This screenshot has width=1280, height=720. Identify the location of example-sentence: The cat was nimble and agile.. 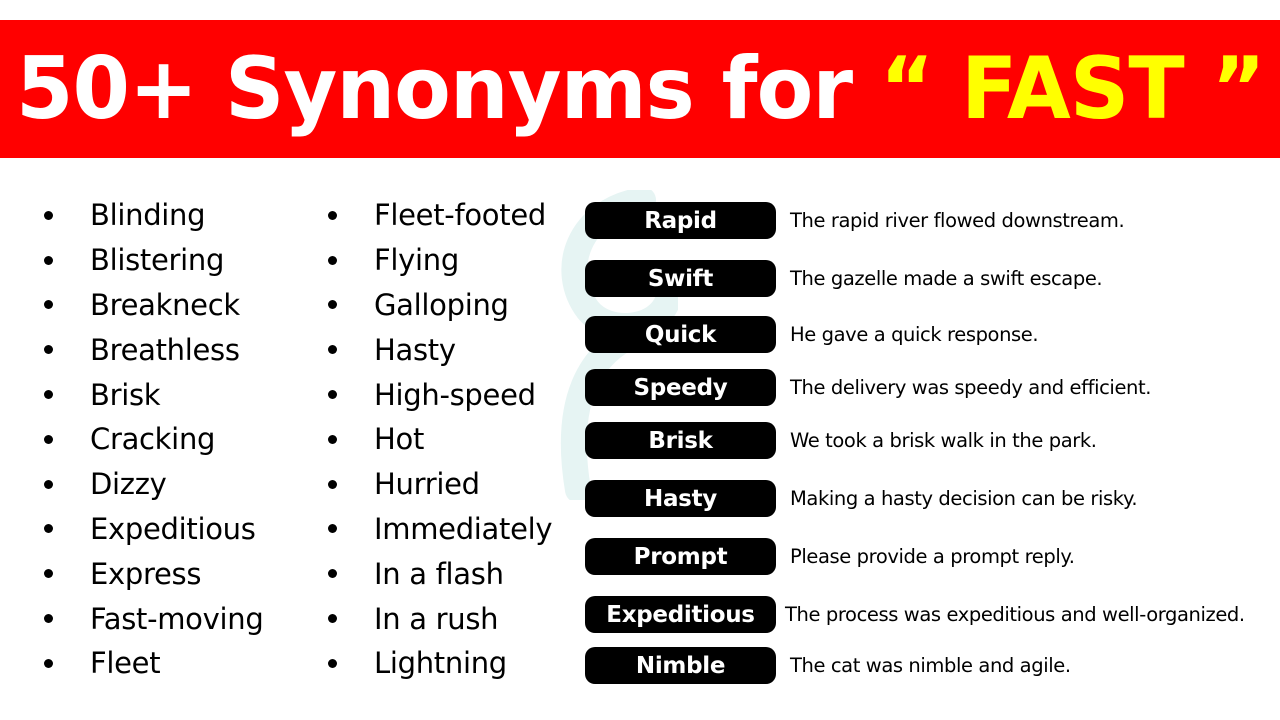
(930, 665).